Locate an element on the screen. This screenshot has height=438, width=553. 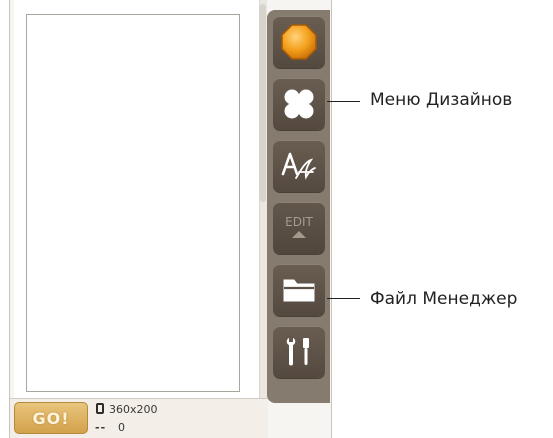
tools-icon is located at coordinates (297, 352).